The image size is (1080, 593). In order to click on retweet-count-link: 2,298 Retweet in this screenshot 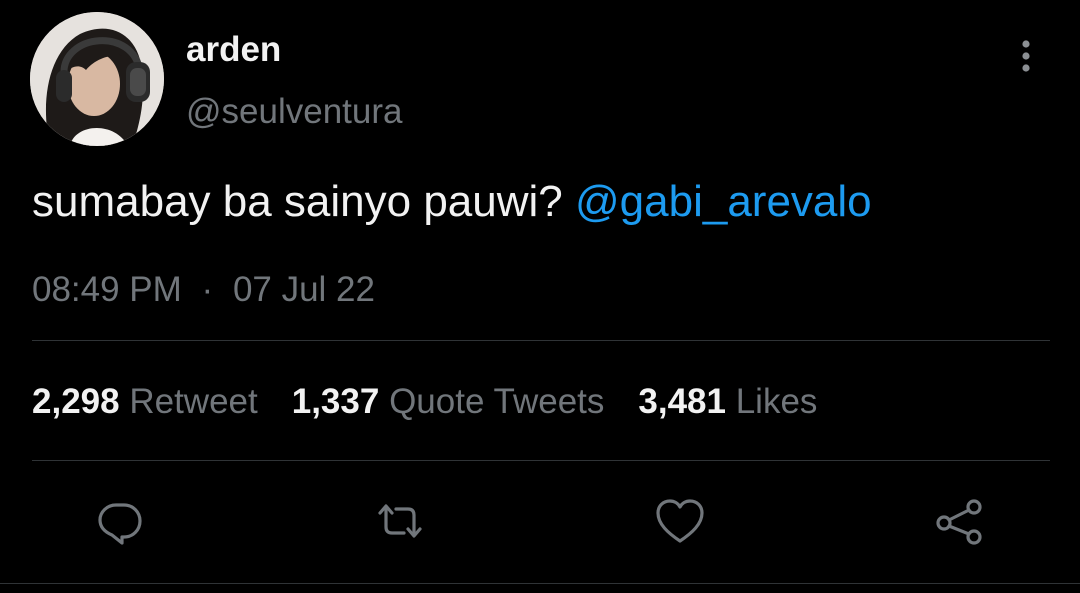, I will do `click(145, 402)`.